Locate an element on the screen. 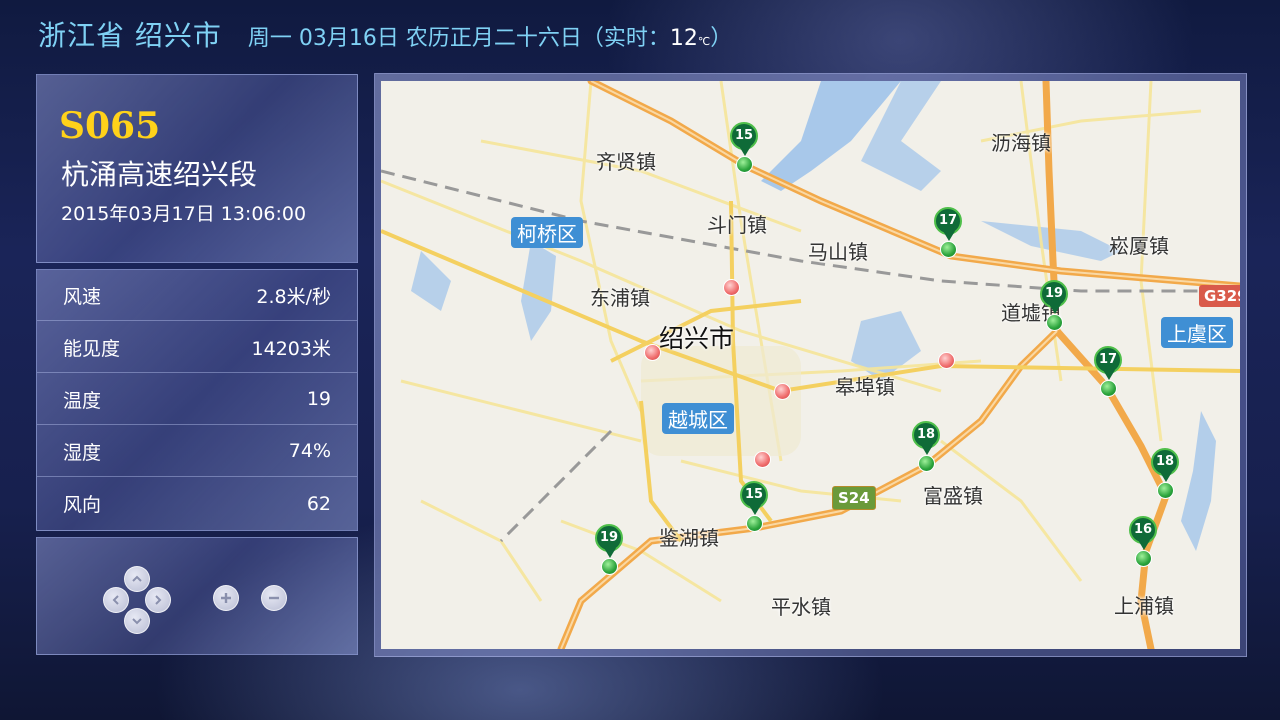  location-title: 浙江省 绍兴市 is located at coordinates (130, 35).